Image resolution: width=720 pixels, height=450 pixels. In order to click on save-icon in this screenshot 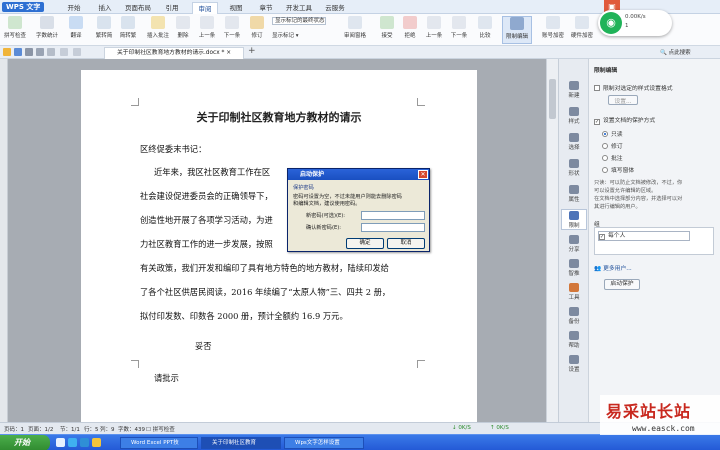, I will do `click(18, 52)`.